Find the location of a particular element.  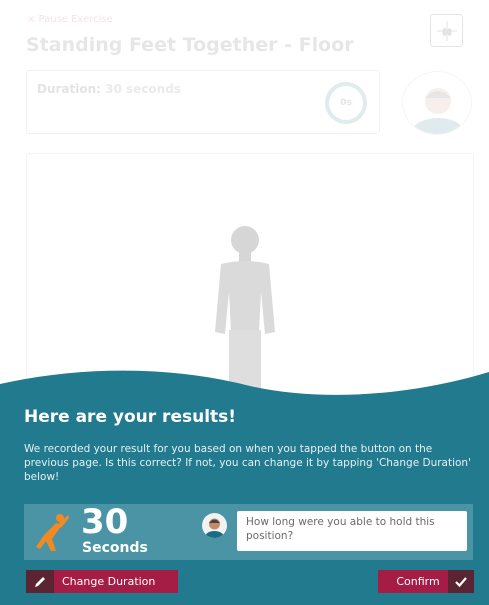

feet-position-button is located at coordinates (446, 30).